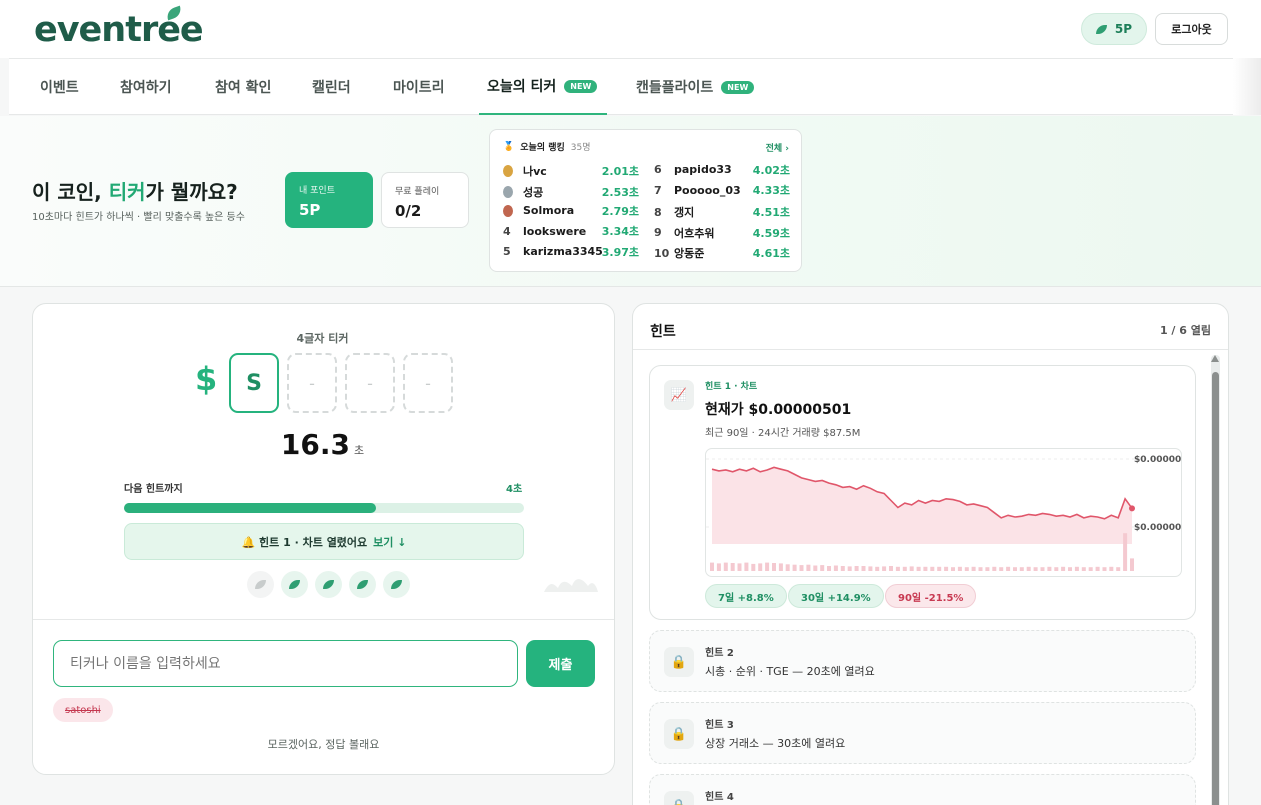 This screenshot has width=1261, height=805. I want to click on hints-scrollbar, so click(1215, 580).